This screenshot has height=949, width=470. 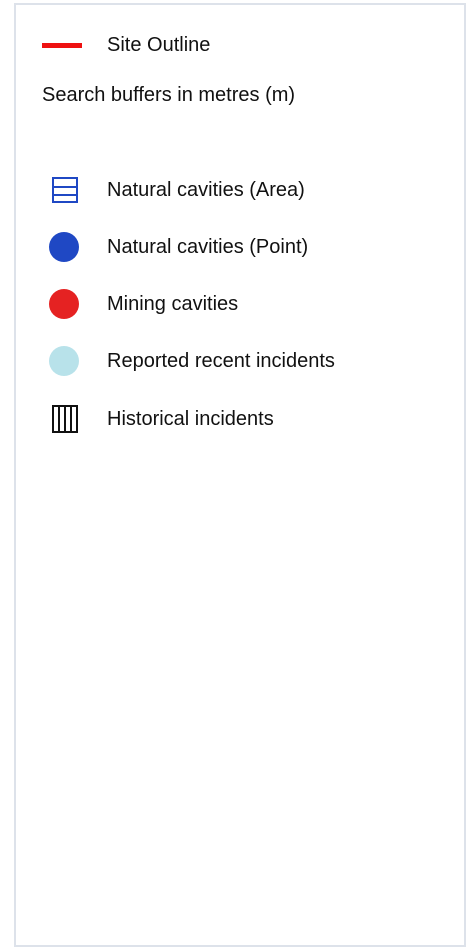 I want to click on legend-item-label: Reported recent incidents, so click(x=221, y=361).